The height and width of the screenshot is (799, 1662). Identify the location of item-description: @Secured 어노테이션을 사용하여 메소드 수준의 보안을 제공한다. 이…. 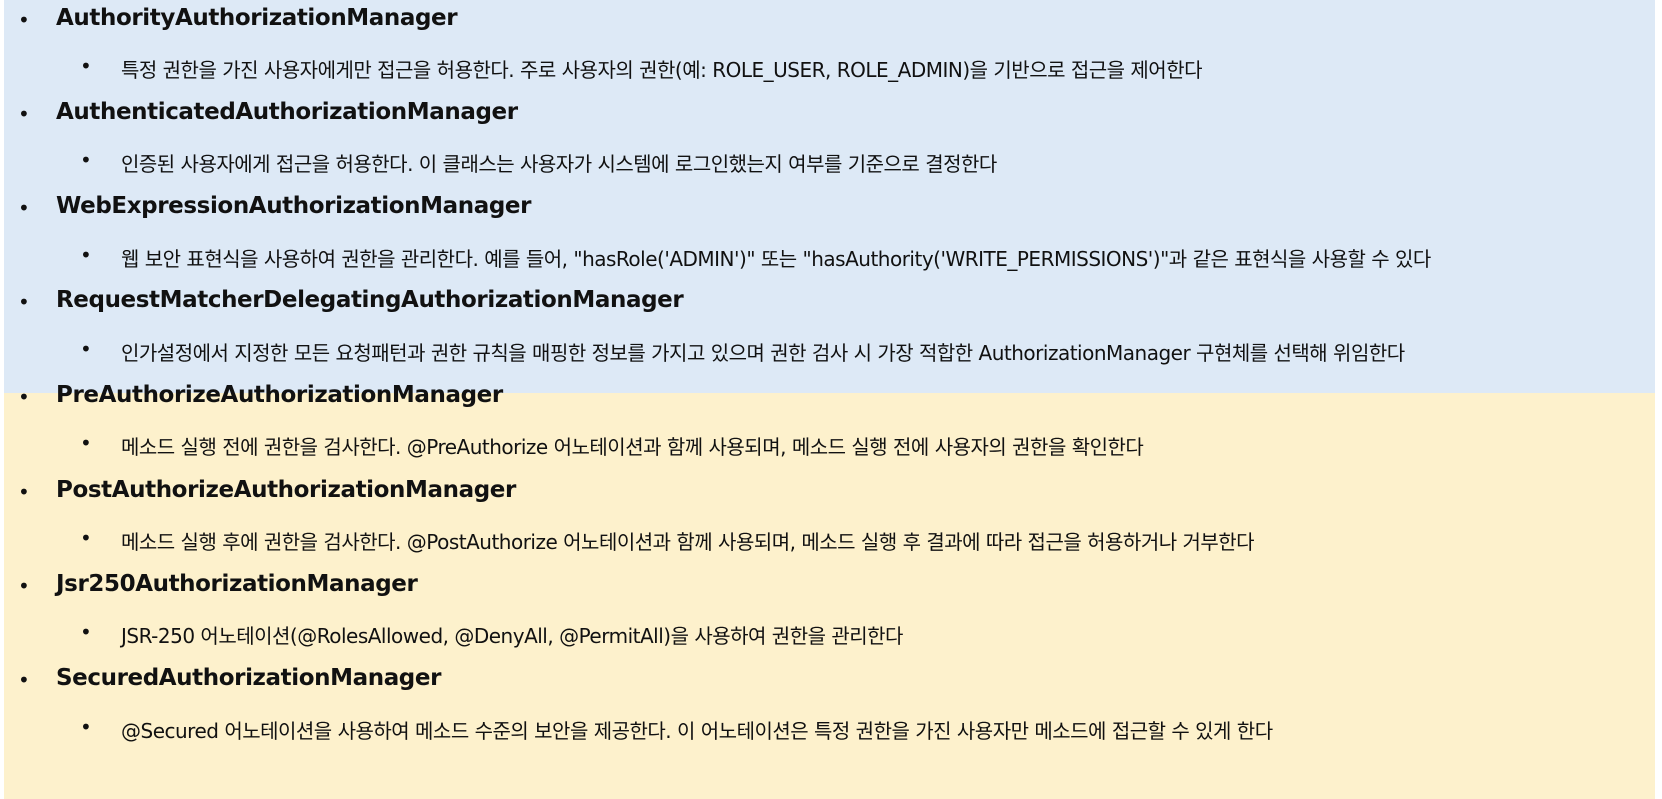
(697, 731).